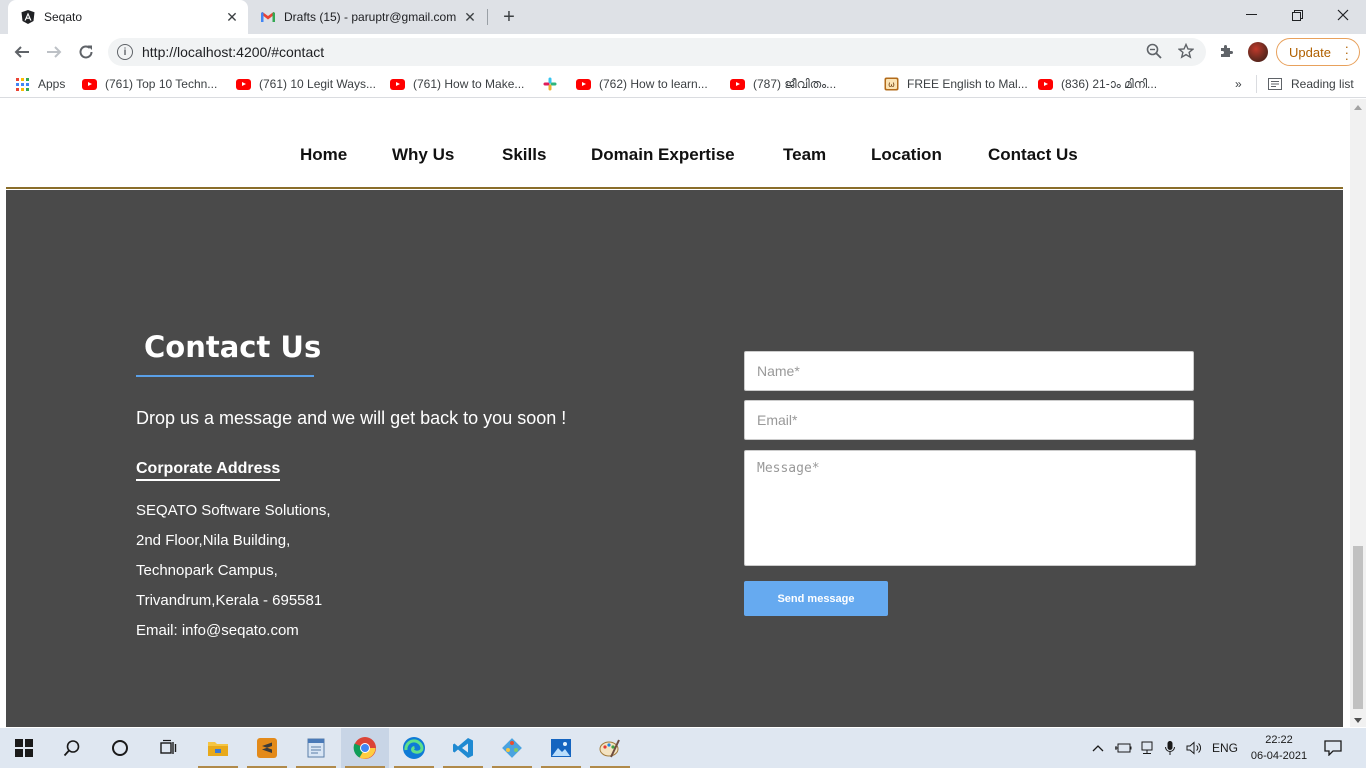 This screenshot has width=1366, height=768. What do you see at coordinates (1098, 748) in the screenshot?
I see `show-hidden-icons` at bounding box center [1098, 748].